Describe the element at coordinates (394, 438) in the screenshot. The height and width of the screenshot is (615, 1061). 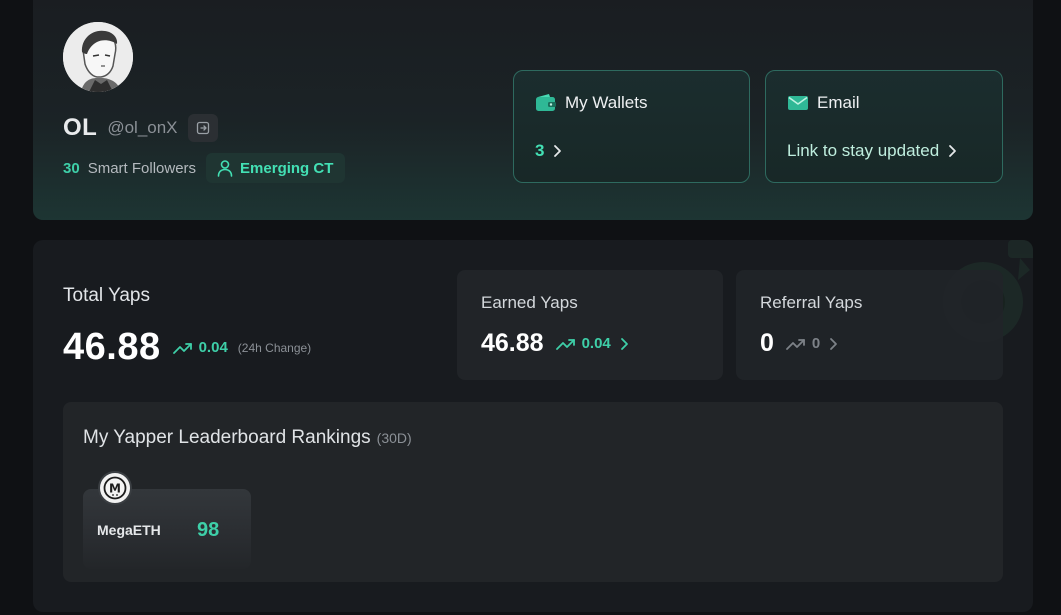
I see `leaderboard-period: (30D)` at that location.